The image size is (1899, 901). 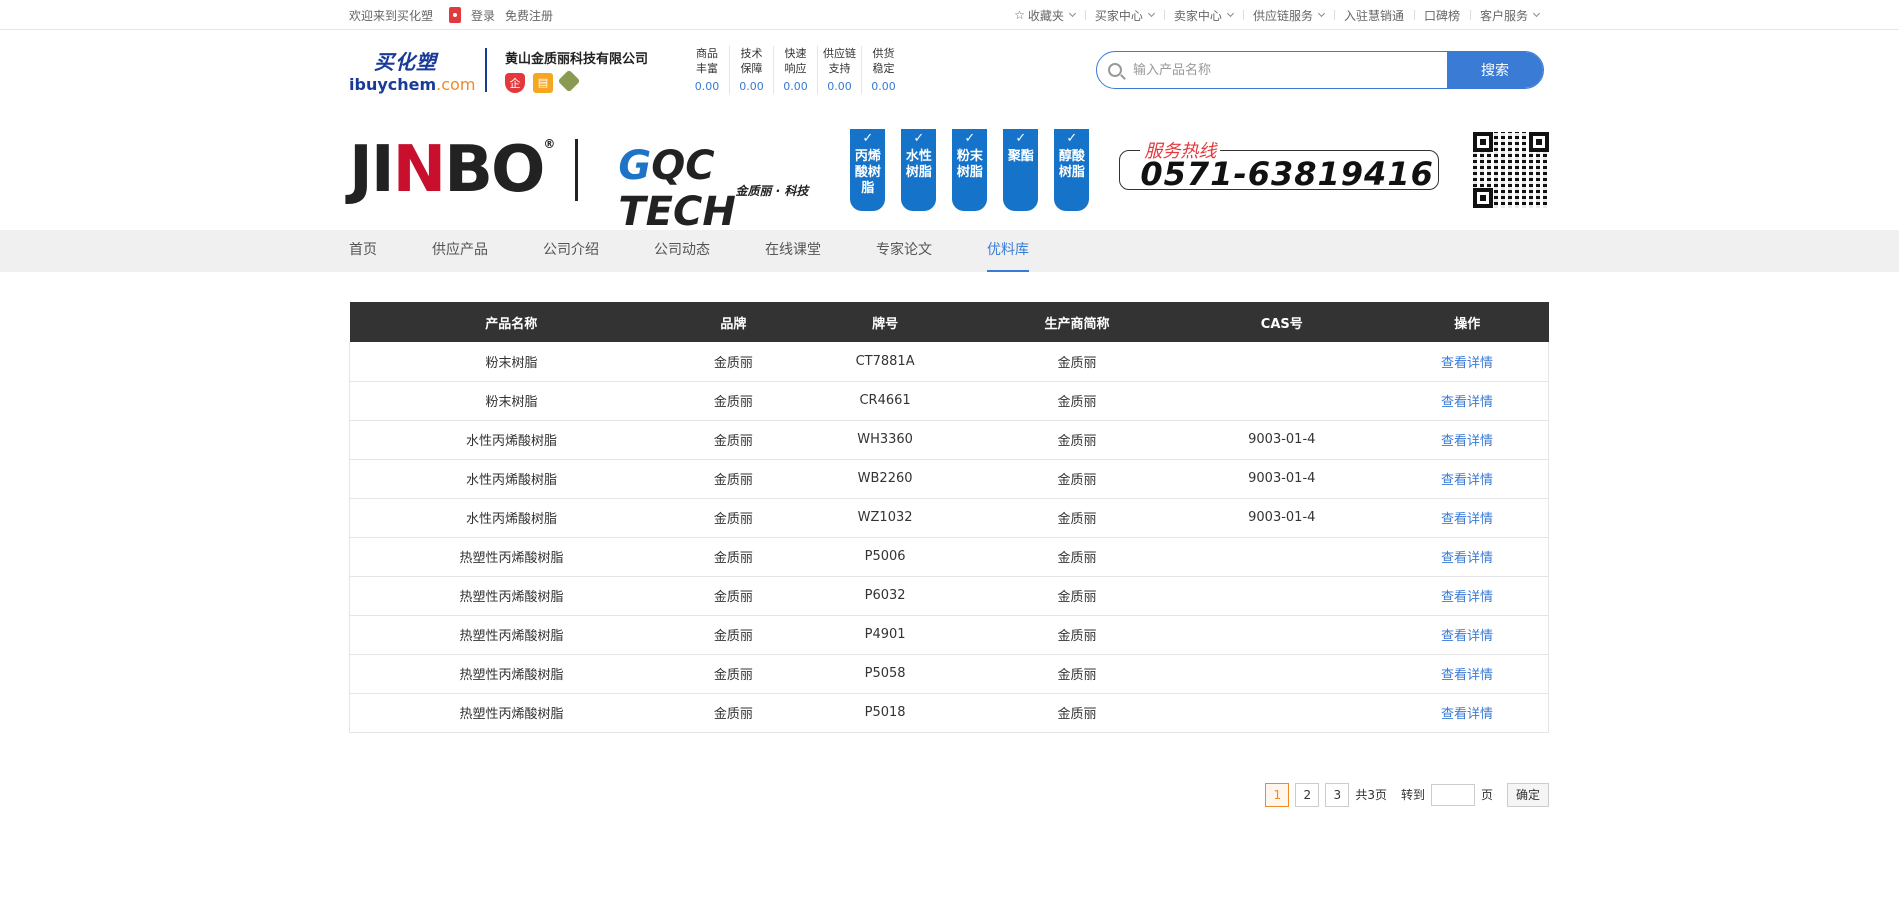 What do you see at coordinates (414, 70) in the screenshot?
I see `site-logo: 买化塑 ibuychem.com` at bounding box center [414, 70].